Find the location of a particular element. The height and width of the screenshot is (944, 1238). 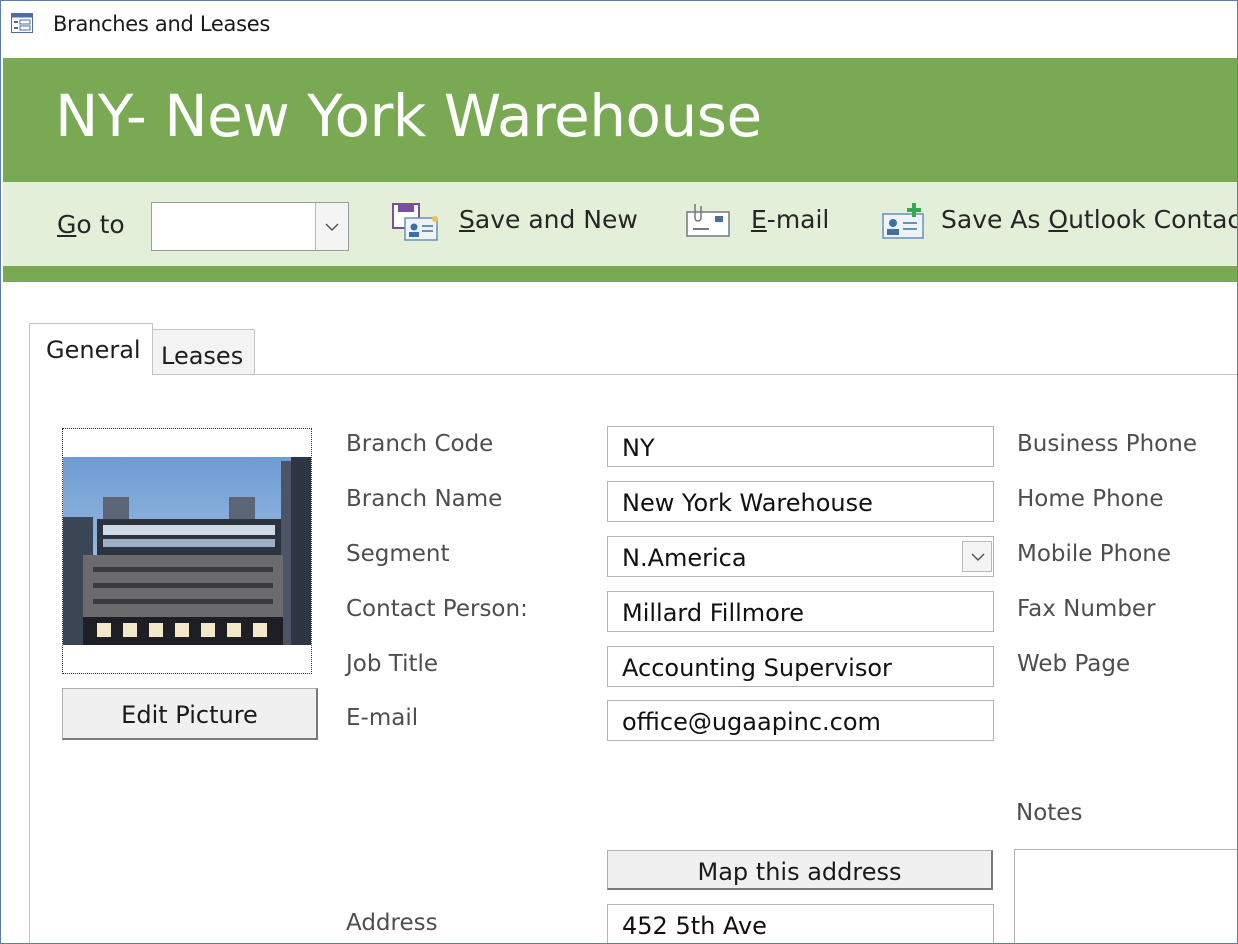

email-field: office@ugaapinc.com is located at coordinates (800, 720).